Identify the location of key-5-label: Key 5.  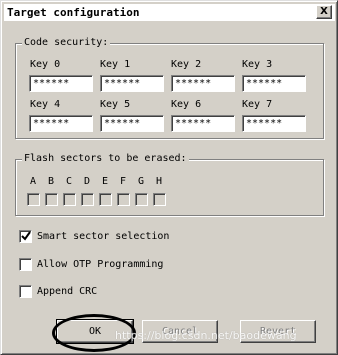
(115, 104).